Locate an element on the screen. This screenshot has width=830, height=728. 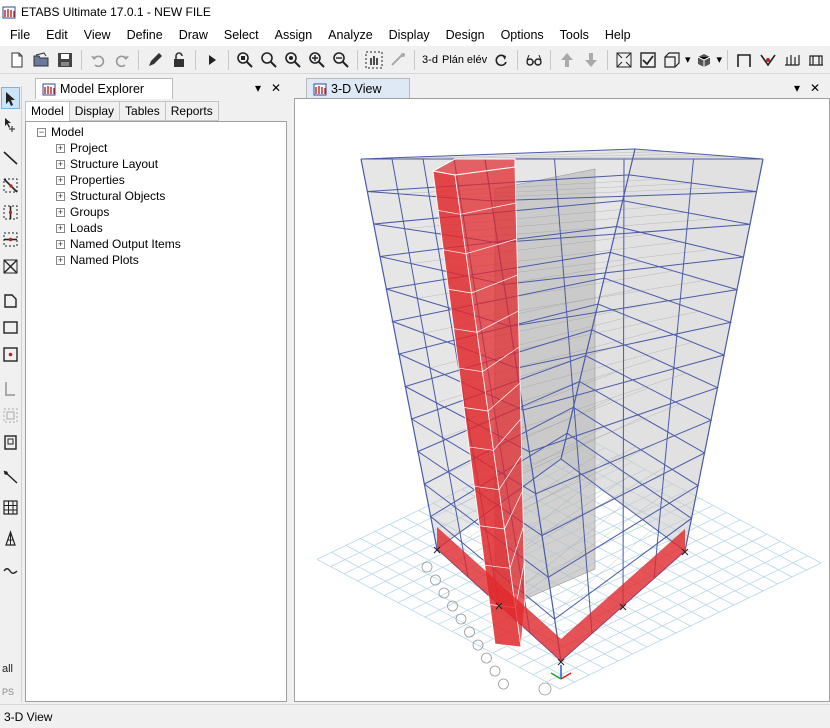
draw-polygon-button is located at coordinates (10, 300).